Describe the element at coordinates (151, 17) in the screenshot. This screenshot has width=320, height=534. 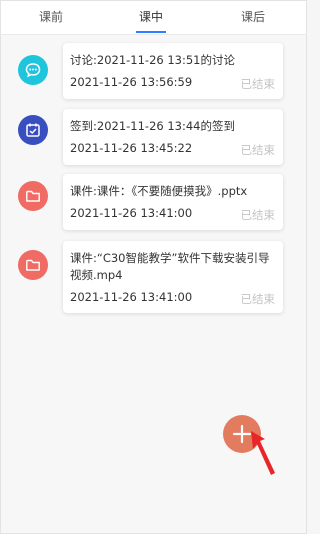
I see `tab-in-class: 课中` at that location.